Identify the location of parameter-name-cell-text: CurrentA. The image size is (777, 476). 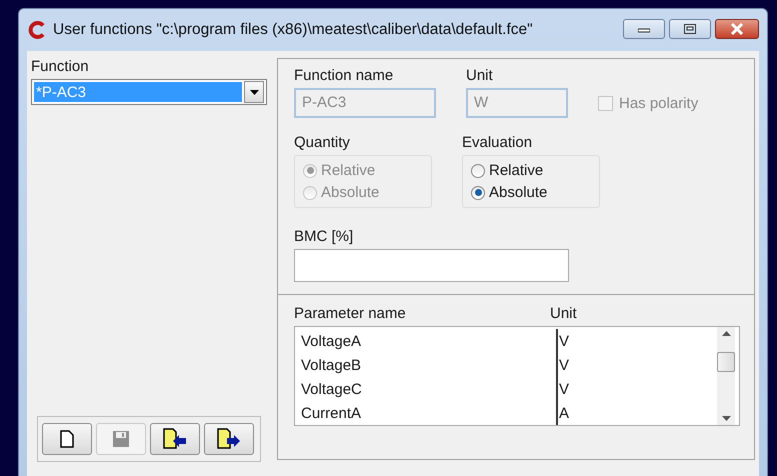
(331, 413).